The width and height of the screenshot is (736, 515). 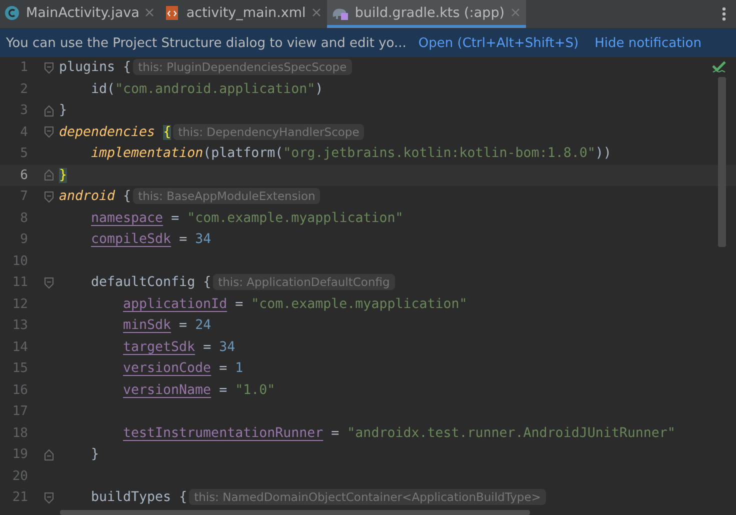 I want to click on code-line: applicationId = "com.example.myapplication", so click(x=295, y=304).